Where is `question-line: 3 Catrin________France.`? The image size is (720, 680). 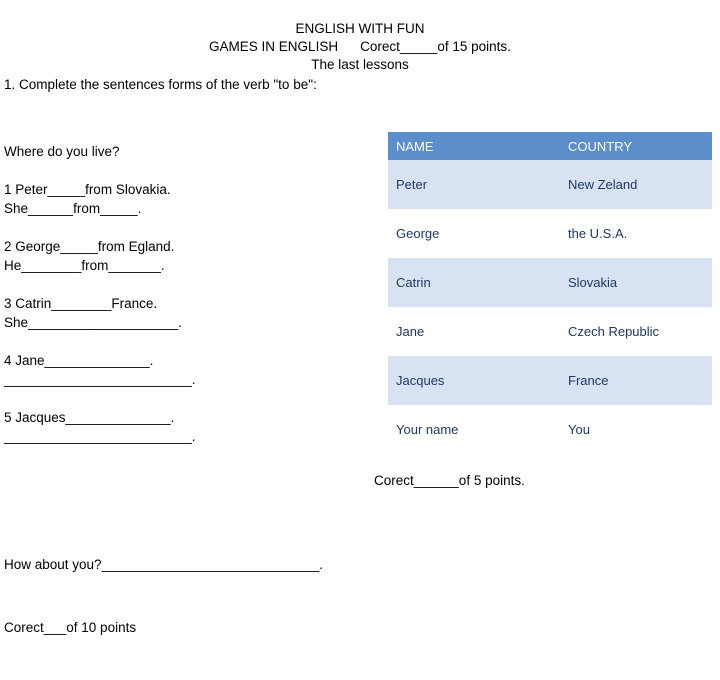
question-line: 3 Catrin________France. is located at coordinates (81, 303).